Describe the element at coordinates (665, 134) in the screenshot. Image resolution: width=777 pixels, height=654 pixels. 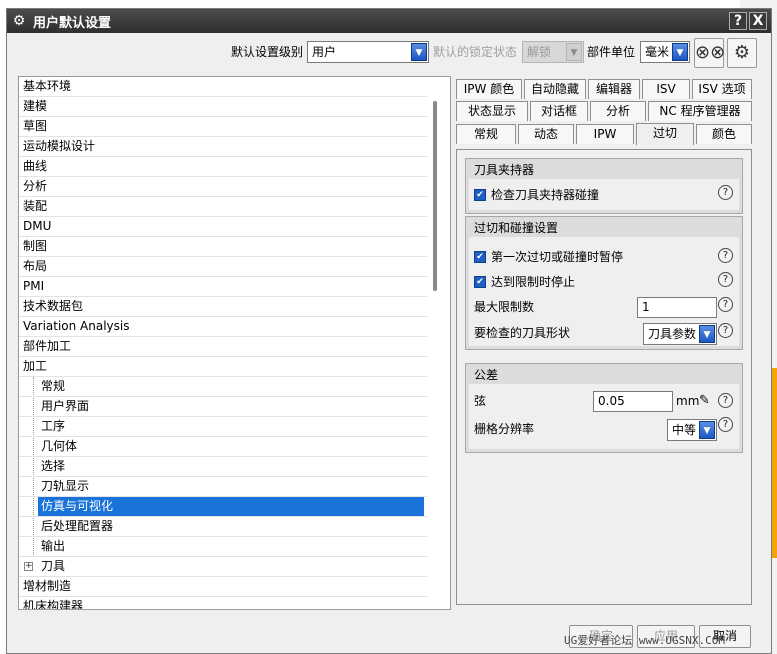
I see `tab-gouge: 过切` at that location.